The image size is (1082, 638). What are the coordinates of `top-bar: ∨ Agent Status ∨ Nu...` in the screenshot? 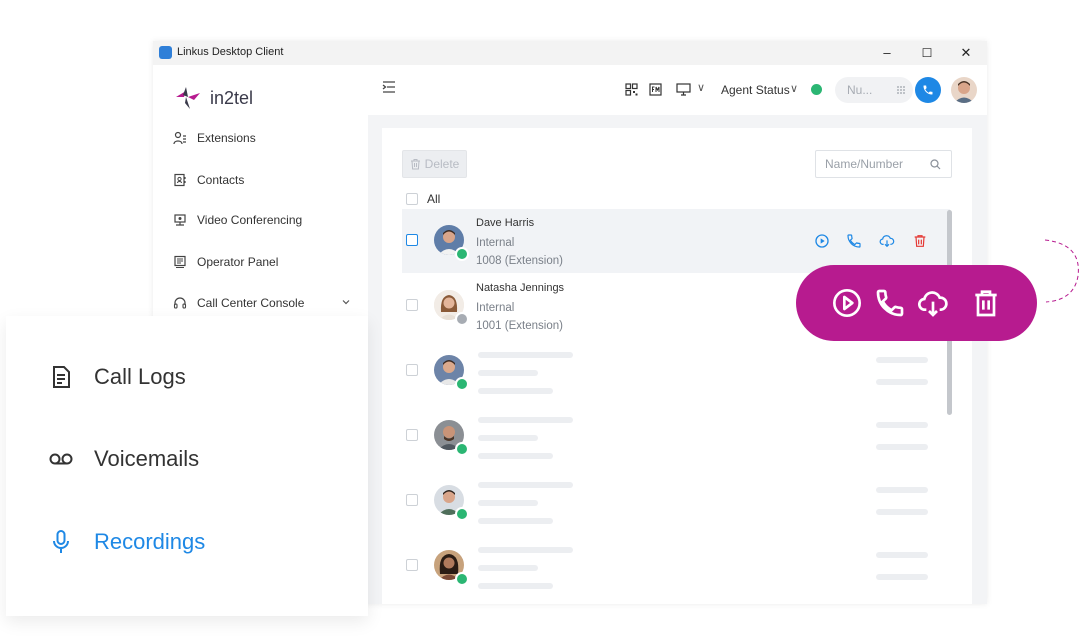 It's located at (677, 90).